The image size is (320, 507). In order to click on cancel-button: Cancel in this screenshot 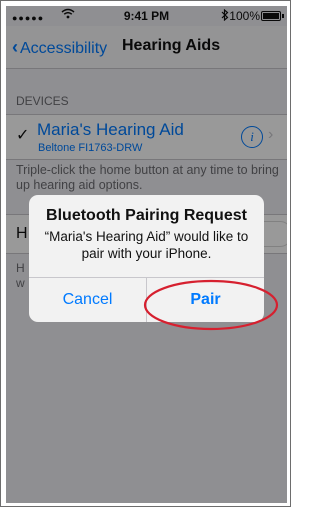, I will do `click(87, 300)`.